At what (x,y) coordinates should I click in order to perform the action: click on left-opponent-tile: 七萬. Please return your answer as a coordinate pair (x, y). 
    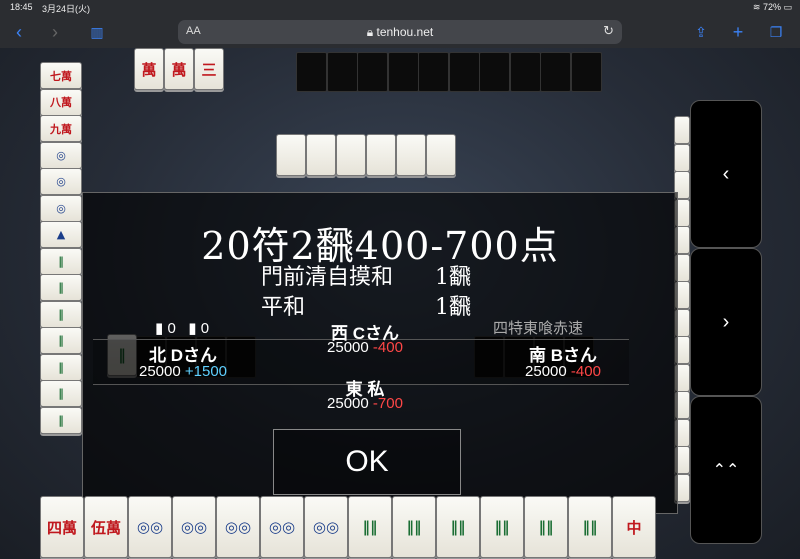
    Looking at the image, I should click on (61, 75).